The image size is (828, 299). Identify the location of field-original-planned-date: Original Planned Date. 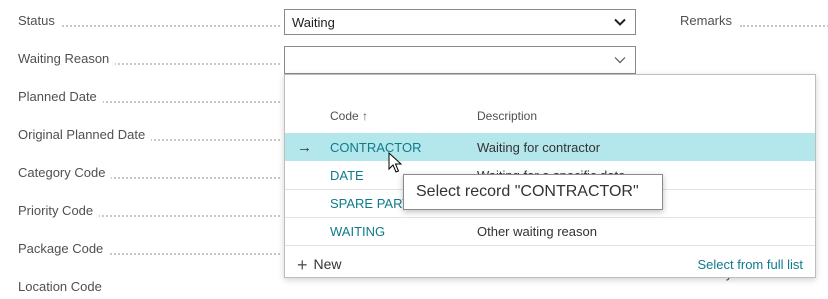
(149, 137).